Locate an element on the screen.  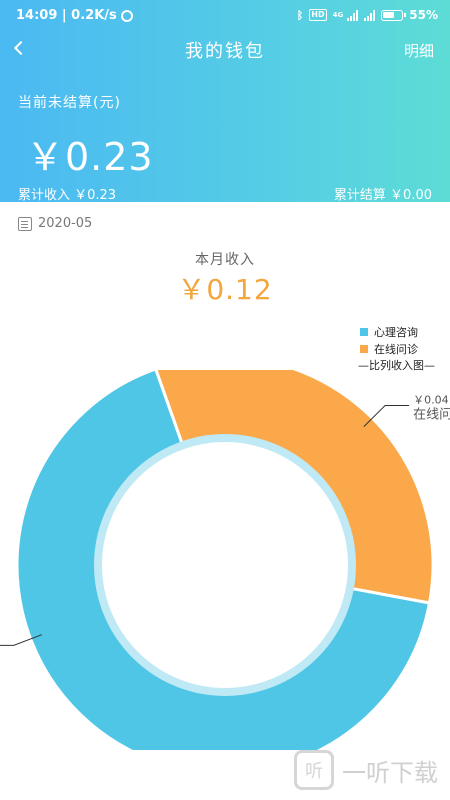
data-label-online-value: ￥0.04 is located at coordinates (431, 399).